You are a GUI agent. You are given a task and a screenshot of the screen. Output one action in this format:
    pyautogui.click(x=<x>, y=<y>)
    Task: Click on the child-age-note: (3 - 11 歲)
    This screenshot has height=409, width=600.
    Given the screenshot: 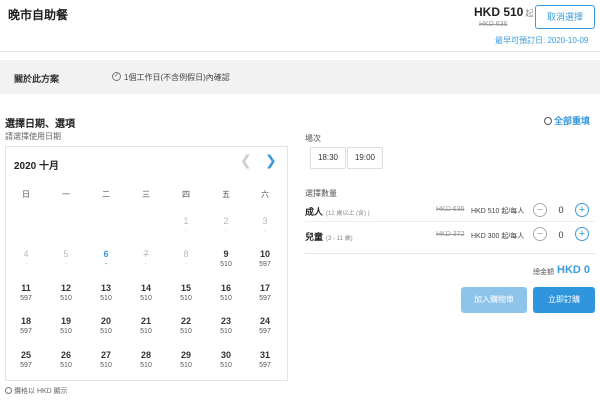 What is the action you would take?
    pyautogui.click(x=339, y=239)
    